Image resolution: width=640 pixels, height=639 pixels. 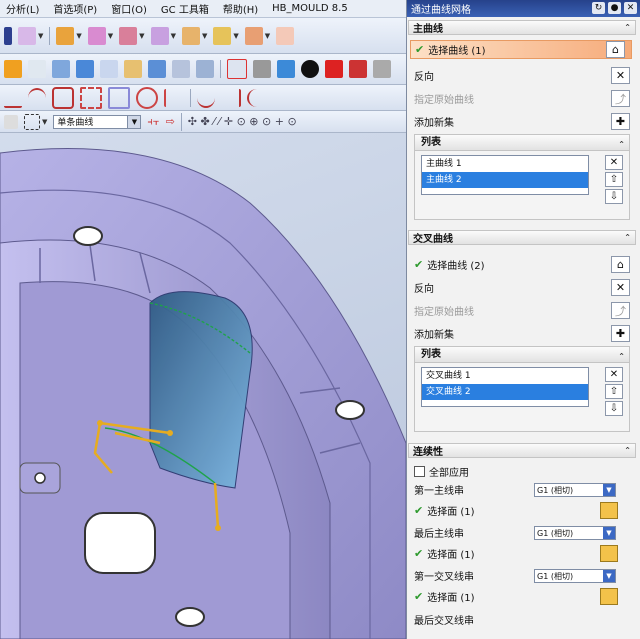 I want to click on toolbar-grip-icon, so click(x=8, y=35).